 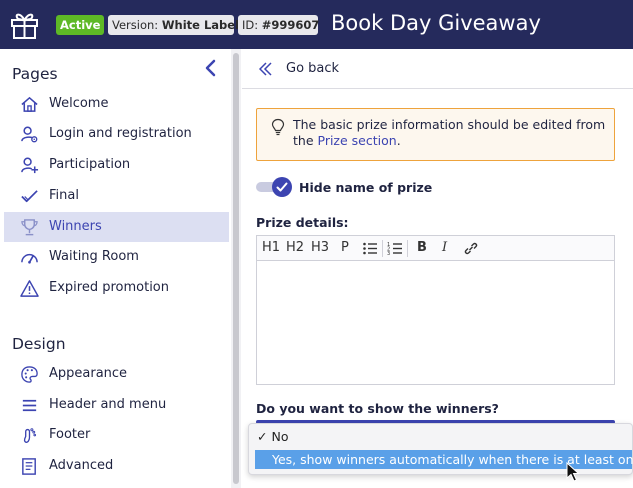 I want to click on collapse-sidebar-icon, so click(x=211, y=68).